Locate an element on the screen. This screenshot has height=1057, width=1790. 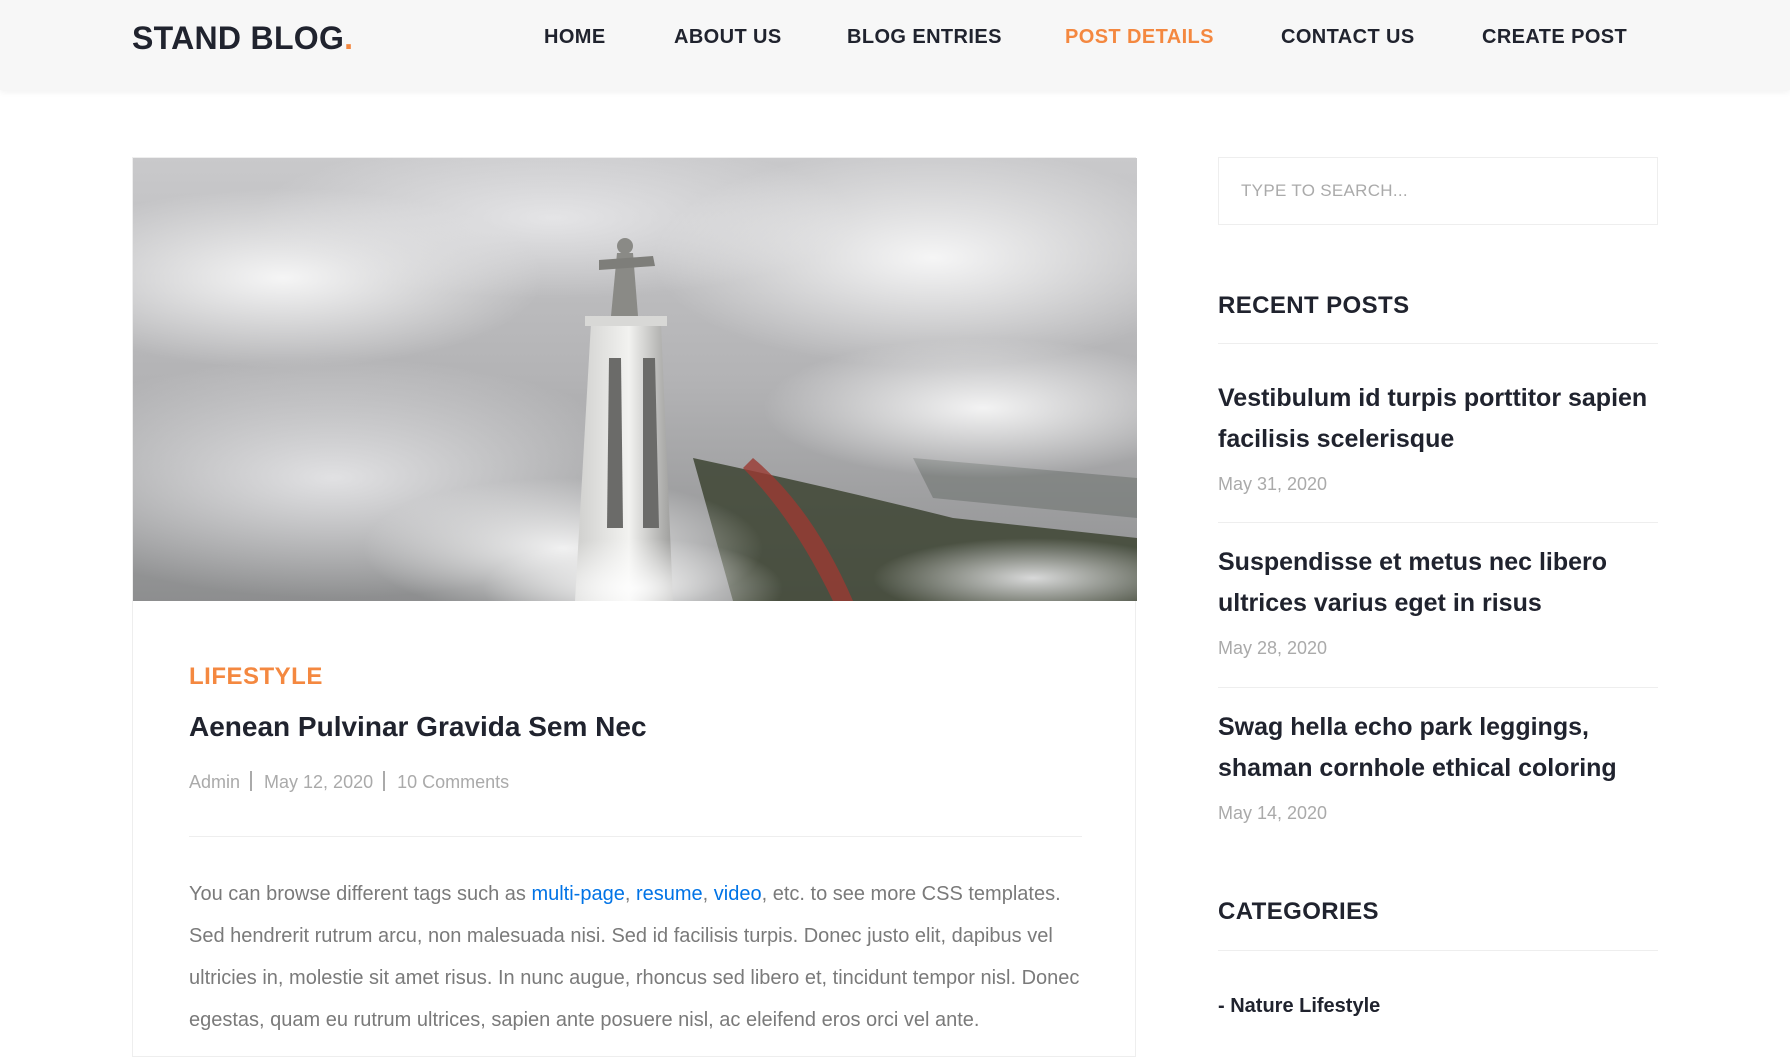
nav-blog-entries: BLOG ENTRIES is located at coordinates (924, 37).